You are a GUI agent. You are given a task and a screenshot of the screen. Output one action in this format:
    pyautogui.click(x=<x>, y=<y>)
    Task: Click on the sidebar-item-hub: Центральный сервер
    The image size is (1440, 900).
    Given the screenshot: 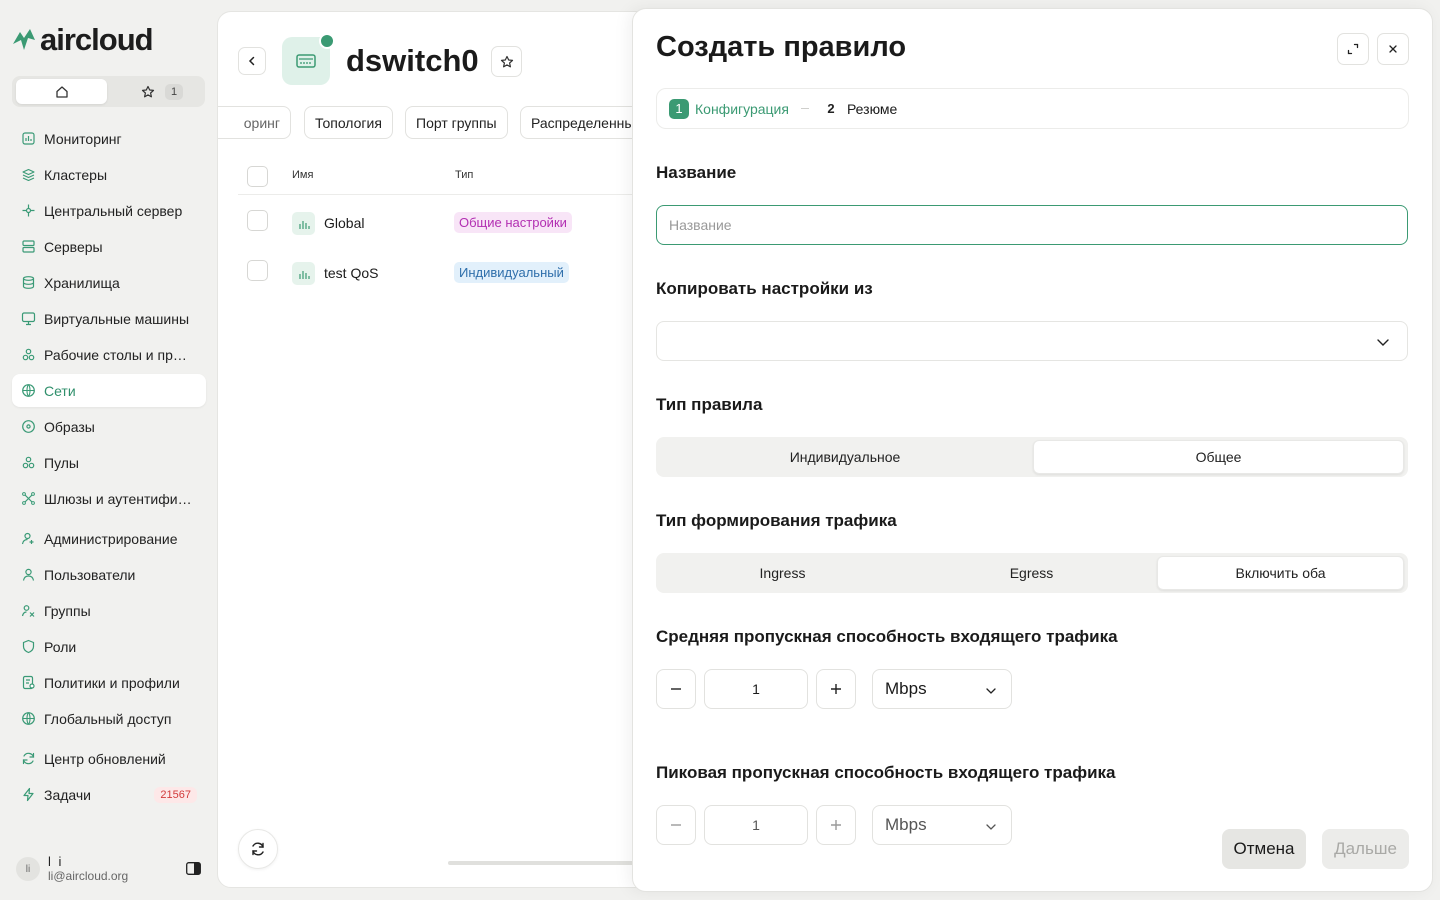 What is the action you would take?
    pyautogui.click(x=109, y=210)
    